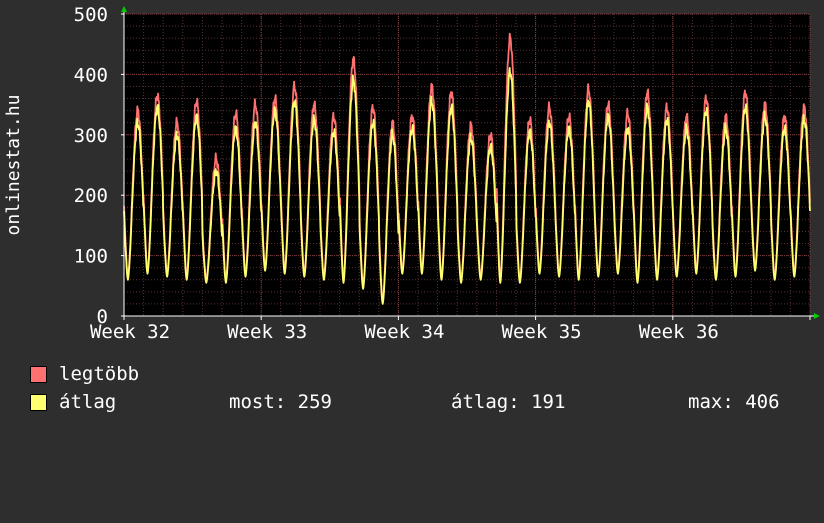 The image size is (824, 523). What do you see at coordinates (280, 402) in the screenshot?
I see `stat-current: most: 259` at bounding box center [280, 402].